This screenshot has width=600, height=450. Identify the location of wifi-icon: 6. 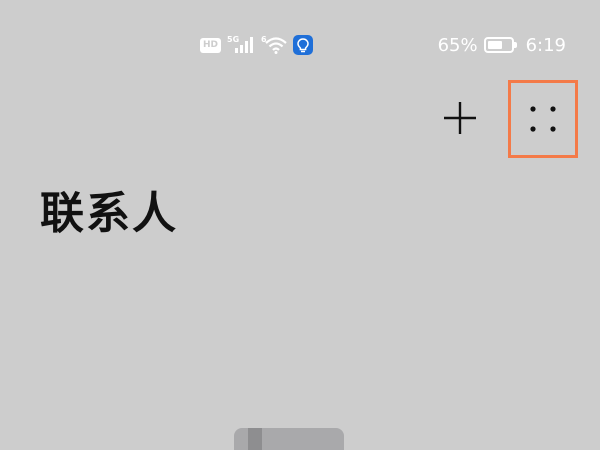
(274, 45).